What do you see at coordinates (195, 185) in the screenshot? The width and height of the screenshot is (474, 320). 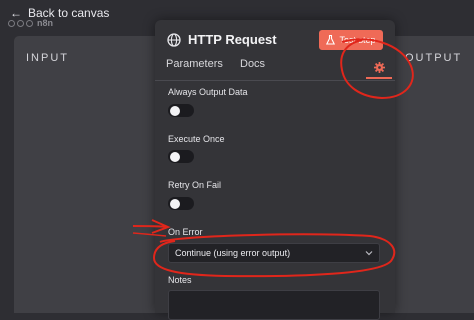 I see `retry-on-fail-label: Retry On Fail` at bounding box center [195, 185].